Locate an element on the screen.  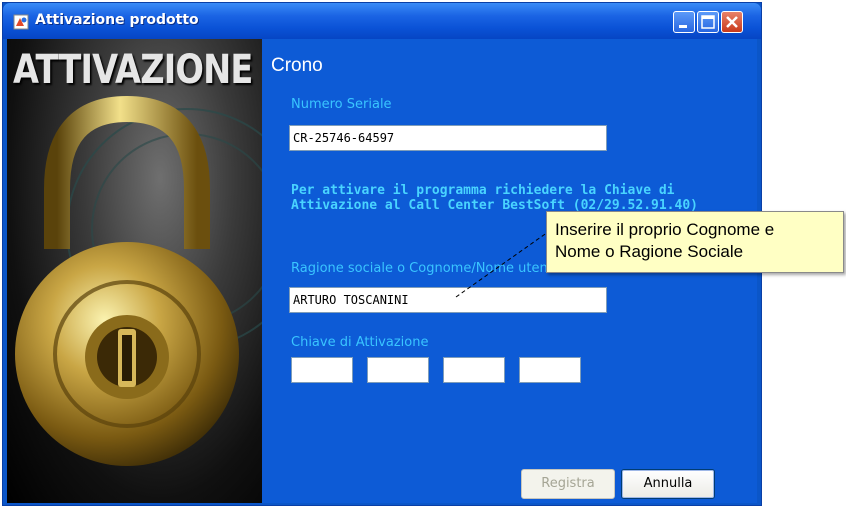
product-name: Crono is located at coordinates (297, 65).